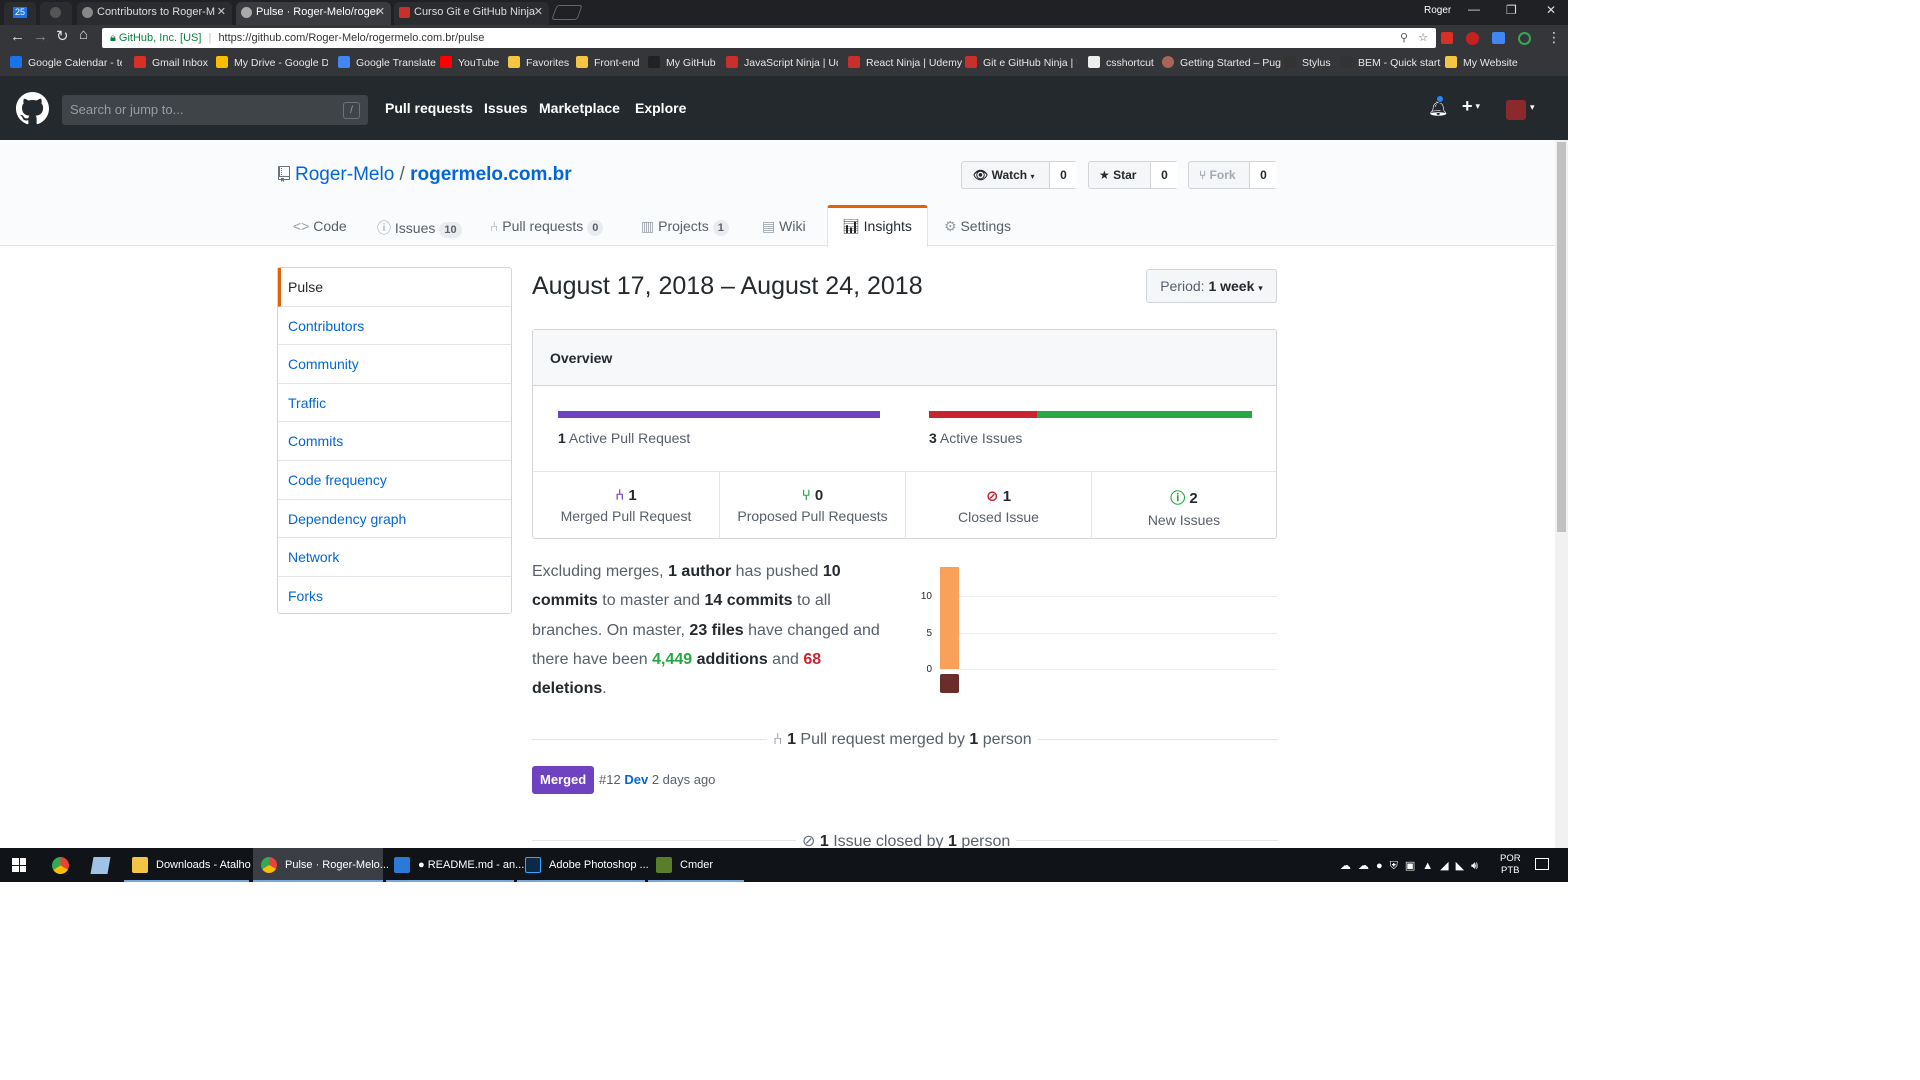  What do you see at coordinates (1423, 38) in the screenshot?
I see `bookmark-star-icon: ☆` at bounding box center [1423, 38].